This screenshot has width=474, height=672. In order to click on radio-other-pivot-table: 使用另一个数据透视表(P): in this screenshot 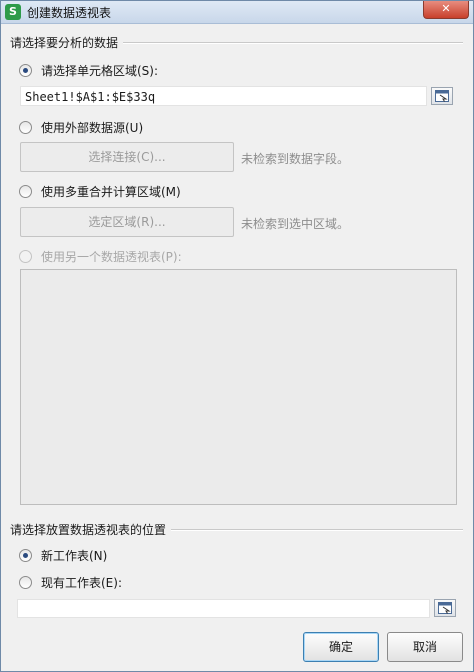, I will do `click(100, 256)`.